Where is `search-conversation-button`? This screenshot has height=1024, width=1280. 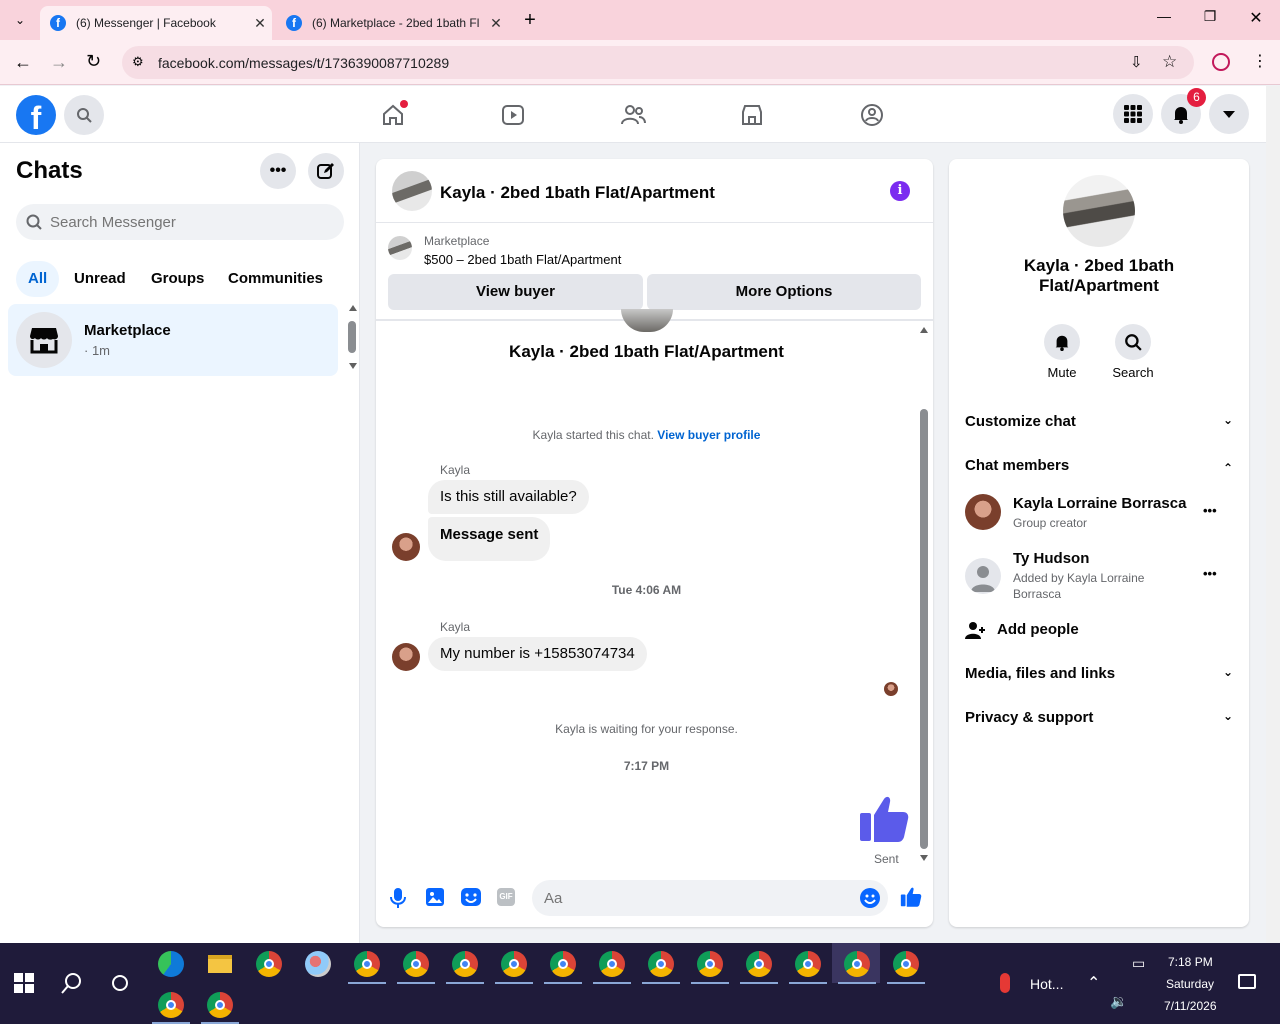
search-conversation-button is located at coordinates (1133, 342).